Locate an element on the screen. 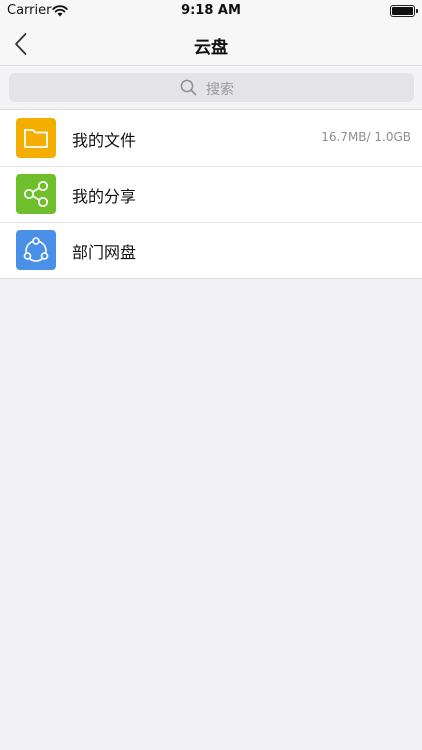 The image size is (422, 750). list-item-label: 部门网盘 is located at coordinates (104, 252).